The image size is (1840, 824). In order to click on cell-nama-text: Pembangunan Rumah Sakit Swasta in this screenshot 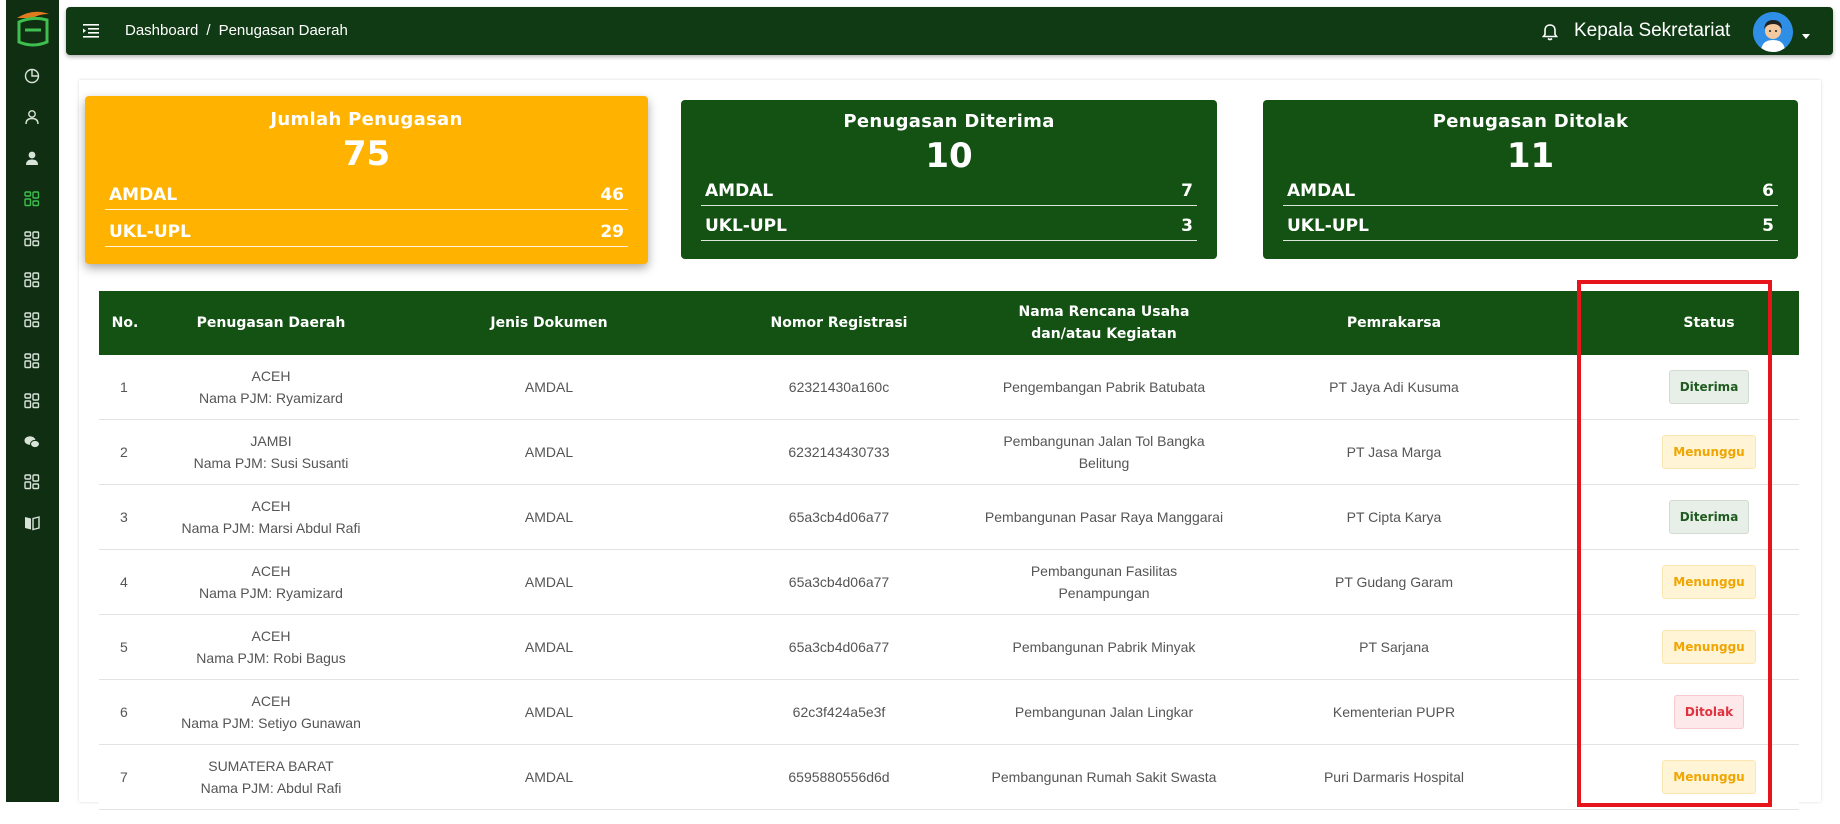, I will do `click(1104, 777)`.